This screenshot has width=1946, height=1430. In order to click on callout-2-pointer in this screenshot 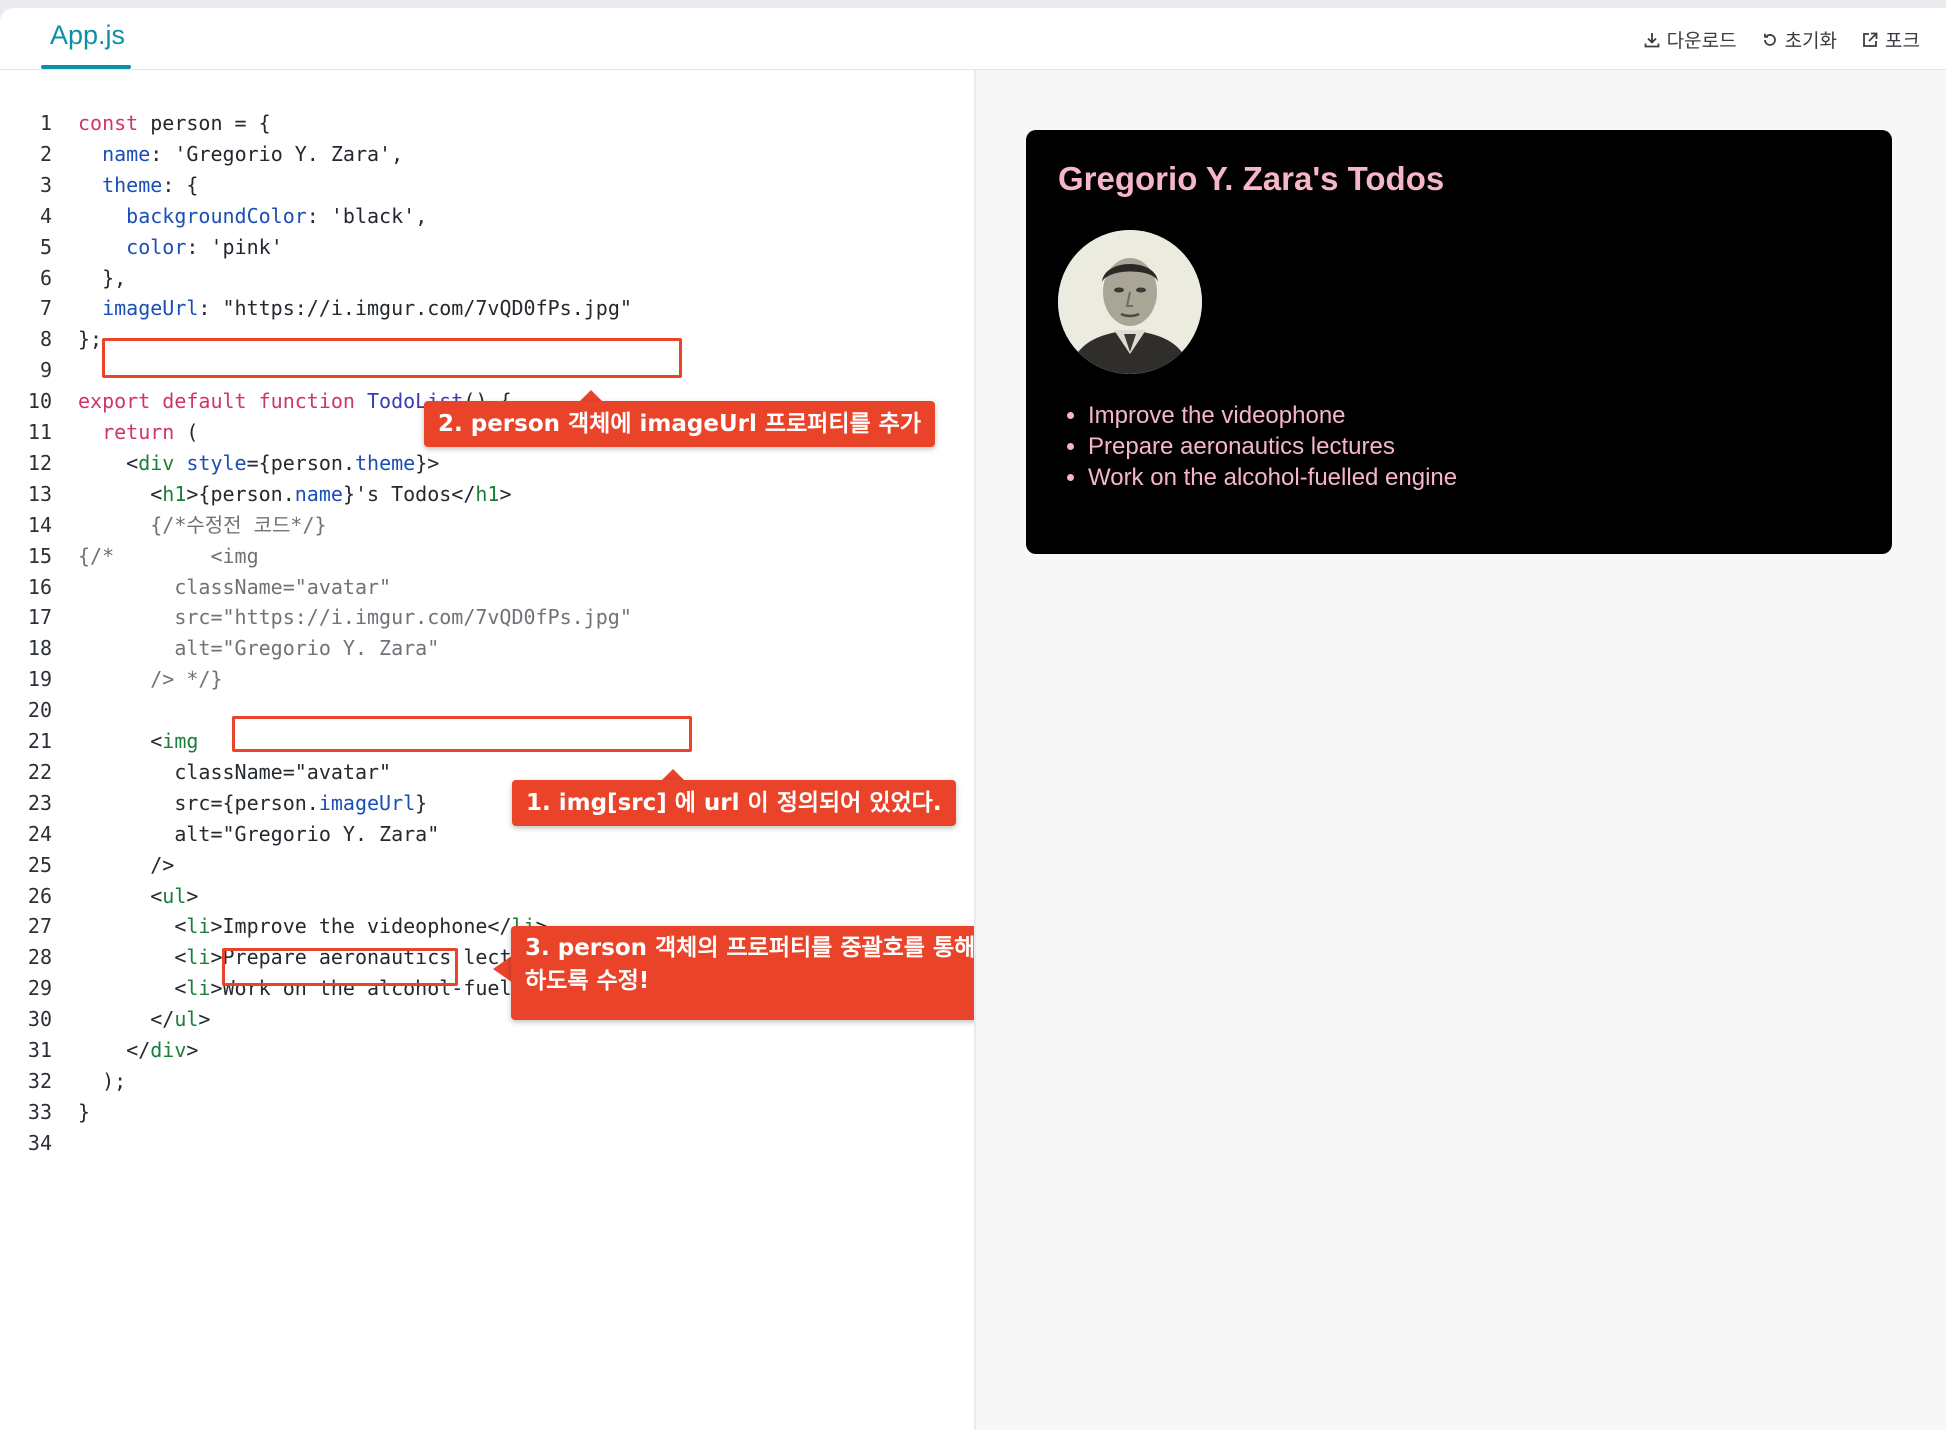, I will do `click(591, 395)`.